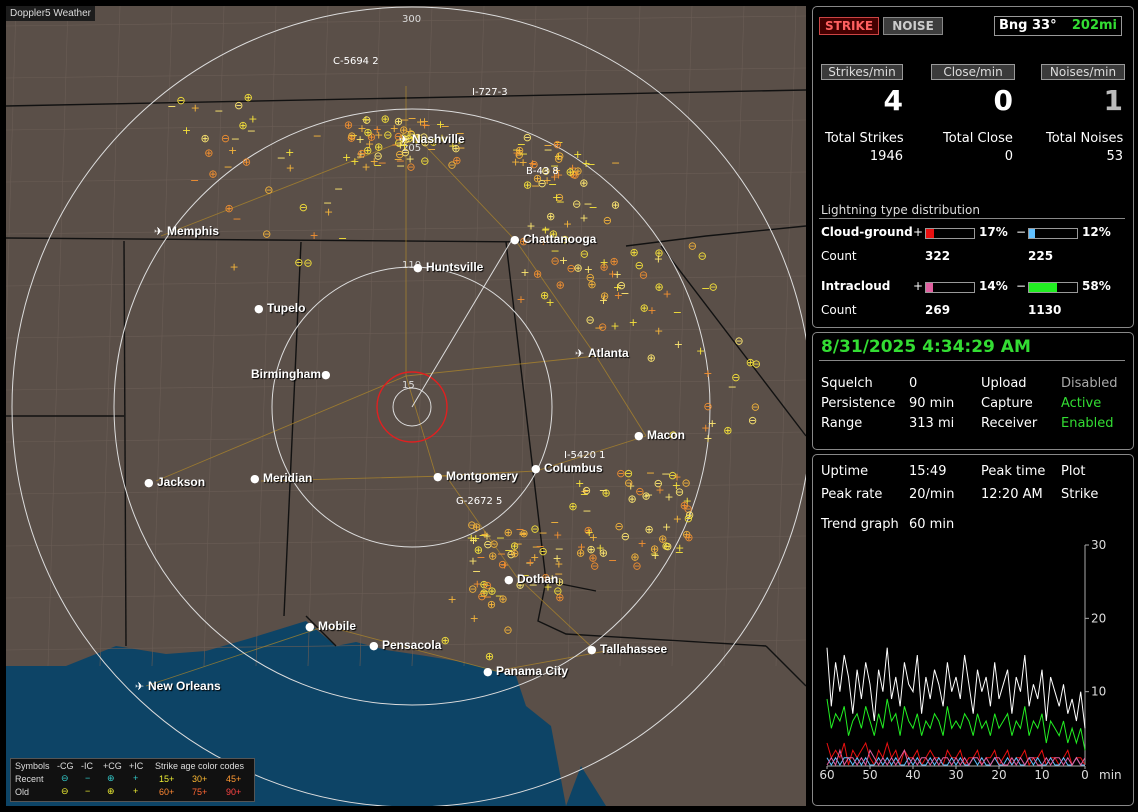  What do you see at coordinates (29, 779) in the screenshot?
I see `legend-row-recent: Recent` at bounding box center [29, 779].